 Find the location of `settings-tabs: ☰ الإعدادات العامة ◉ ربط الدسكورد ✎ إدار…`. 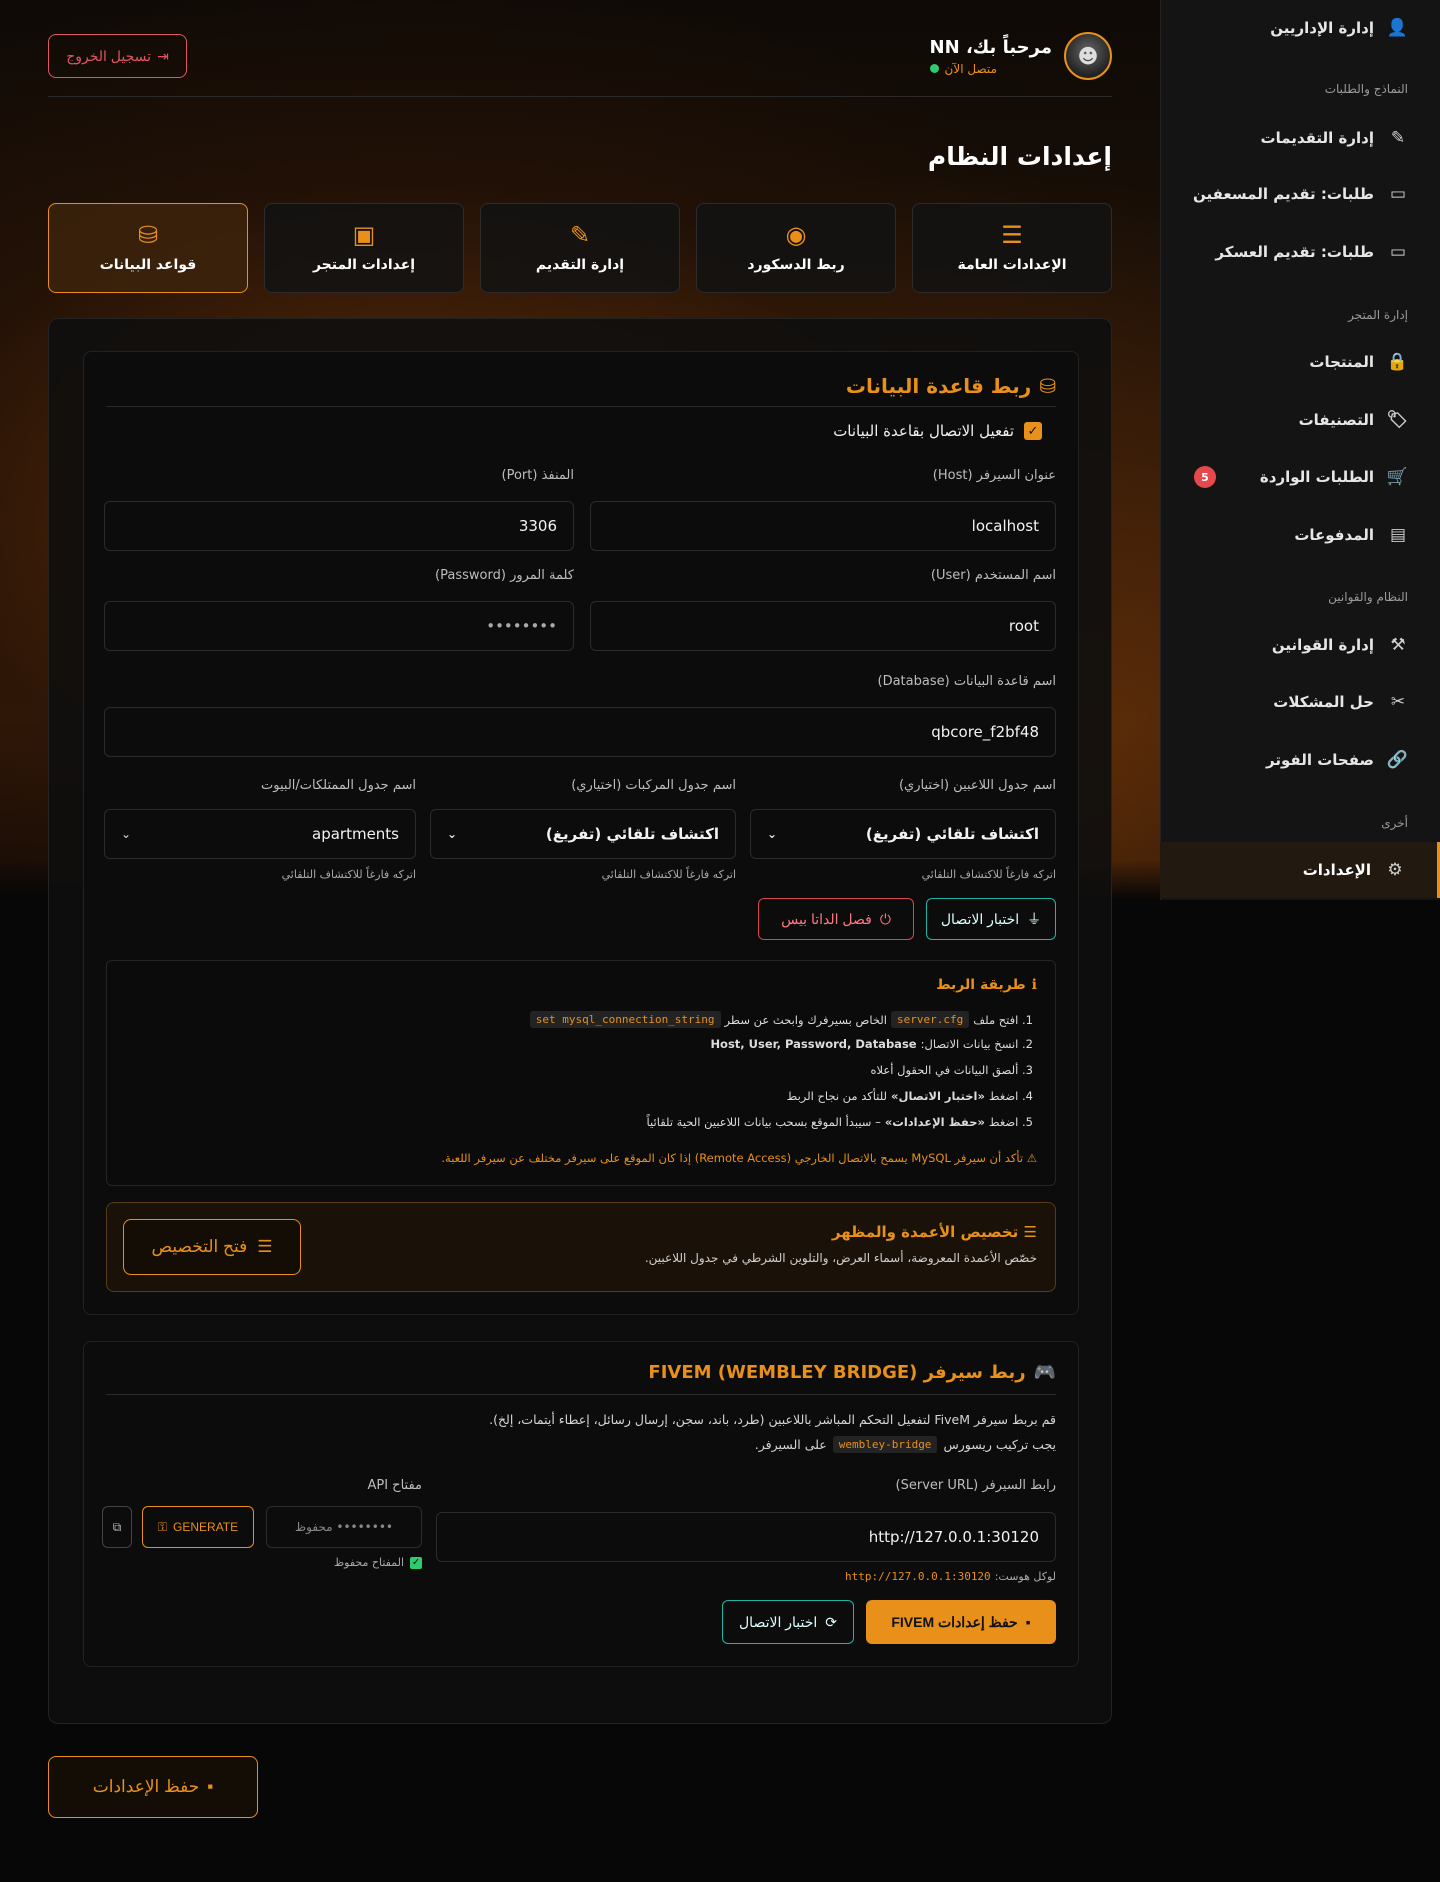

settings-tabs: ☰ الإعدادات العامة ◉ ربط الدسكورد ✎ إدار… is located at coordinates (580, 248).